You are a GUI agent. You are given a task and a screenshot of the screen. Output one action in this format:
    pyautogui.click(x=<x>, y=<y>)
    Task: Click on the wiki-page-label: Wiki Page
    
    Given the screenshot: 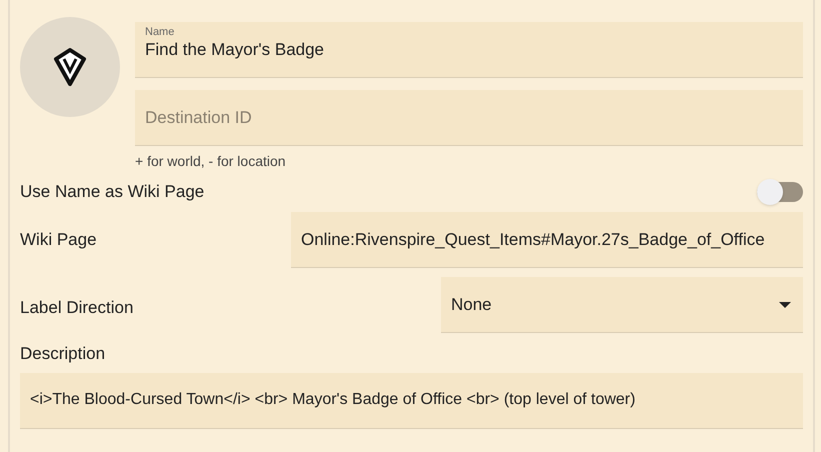 What is the action you would take?
    pyautogui.click(x=59, y=240)
    